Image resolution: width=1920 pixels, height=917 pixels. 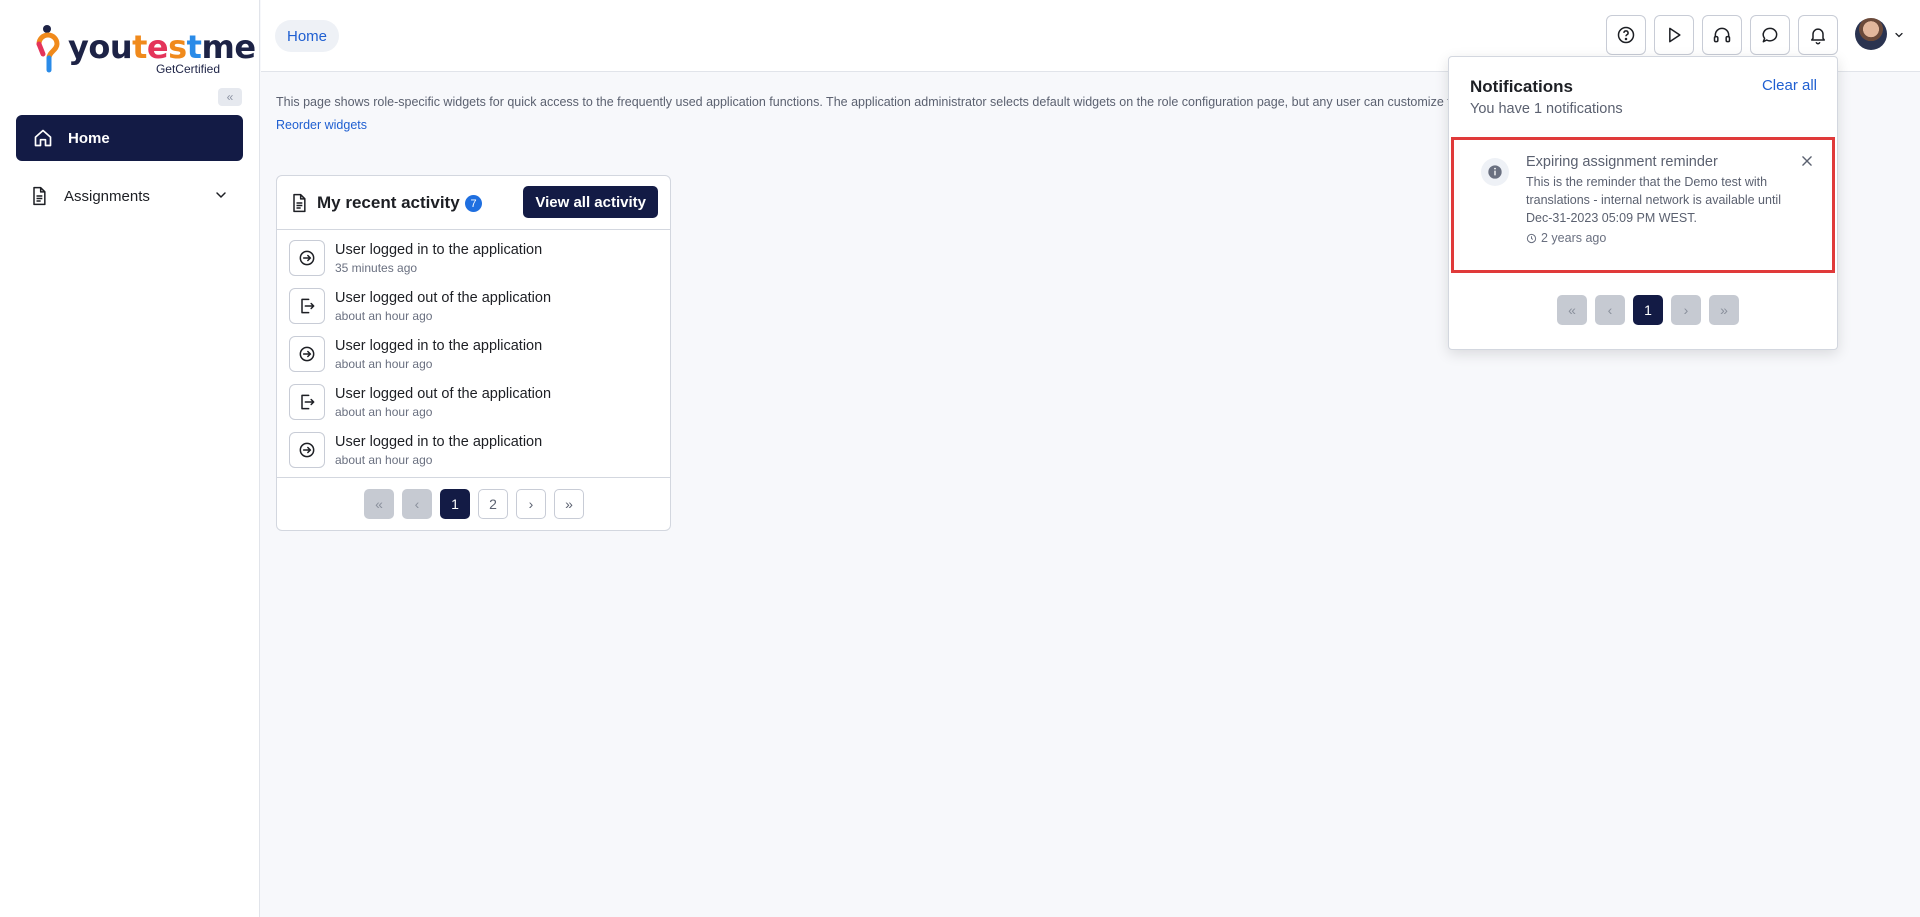 I want to click on notifications-count: You have 1 notifications, so click(x=1546, y=109).